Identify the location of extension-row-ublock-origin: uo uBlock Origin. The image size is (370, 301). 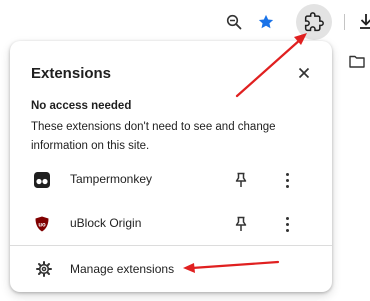
(171, 224).